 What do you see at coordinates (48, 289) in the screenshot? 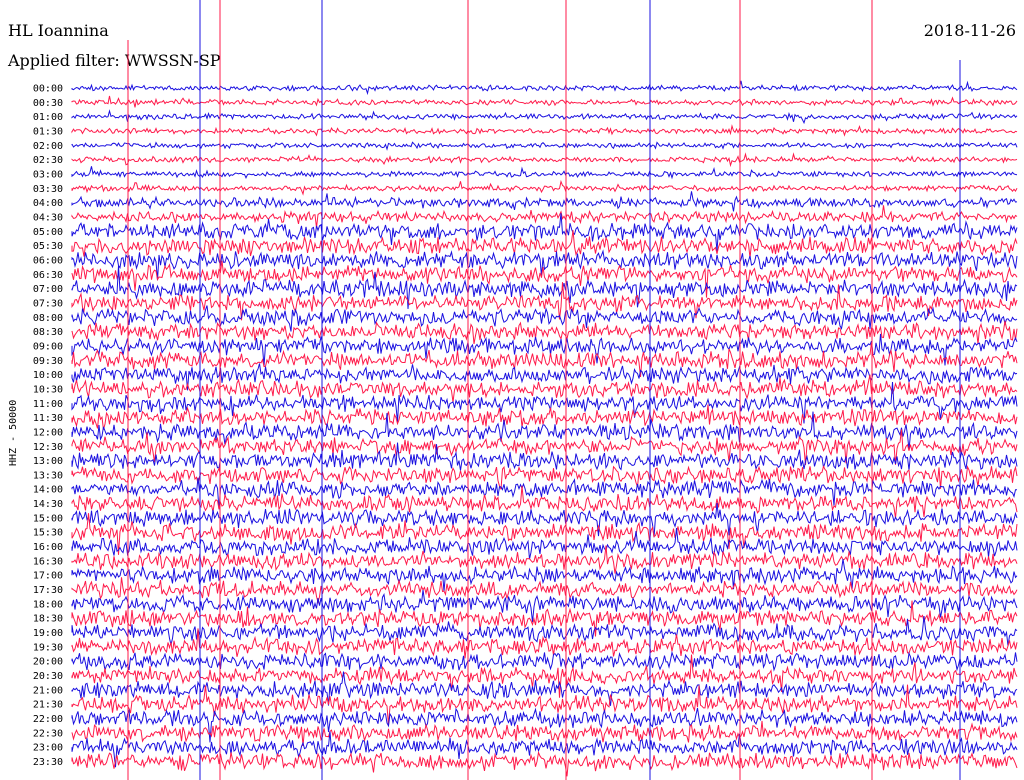
I see `time-label: 07:00` at bounding box center [48, 289].